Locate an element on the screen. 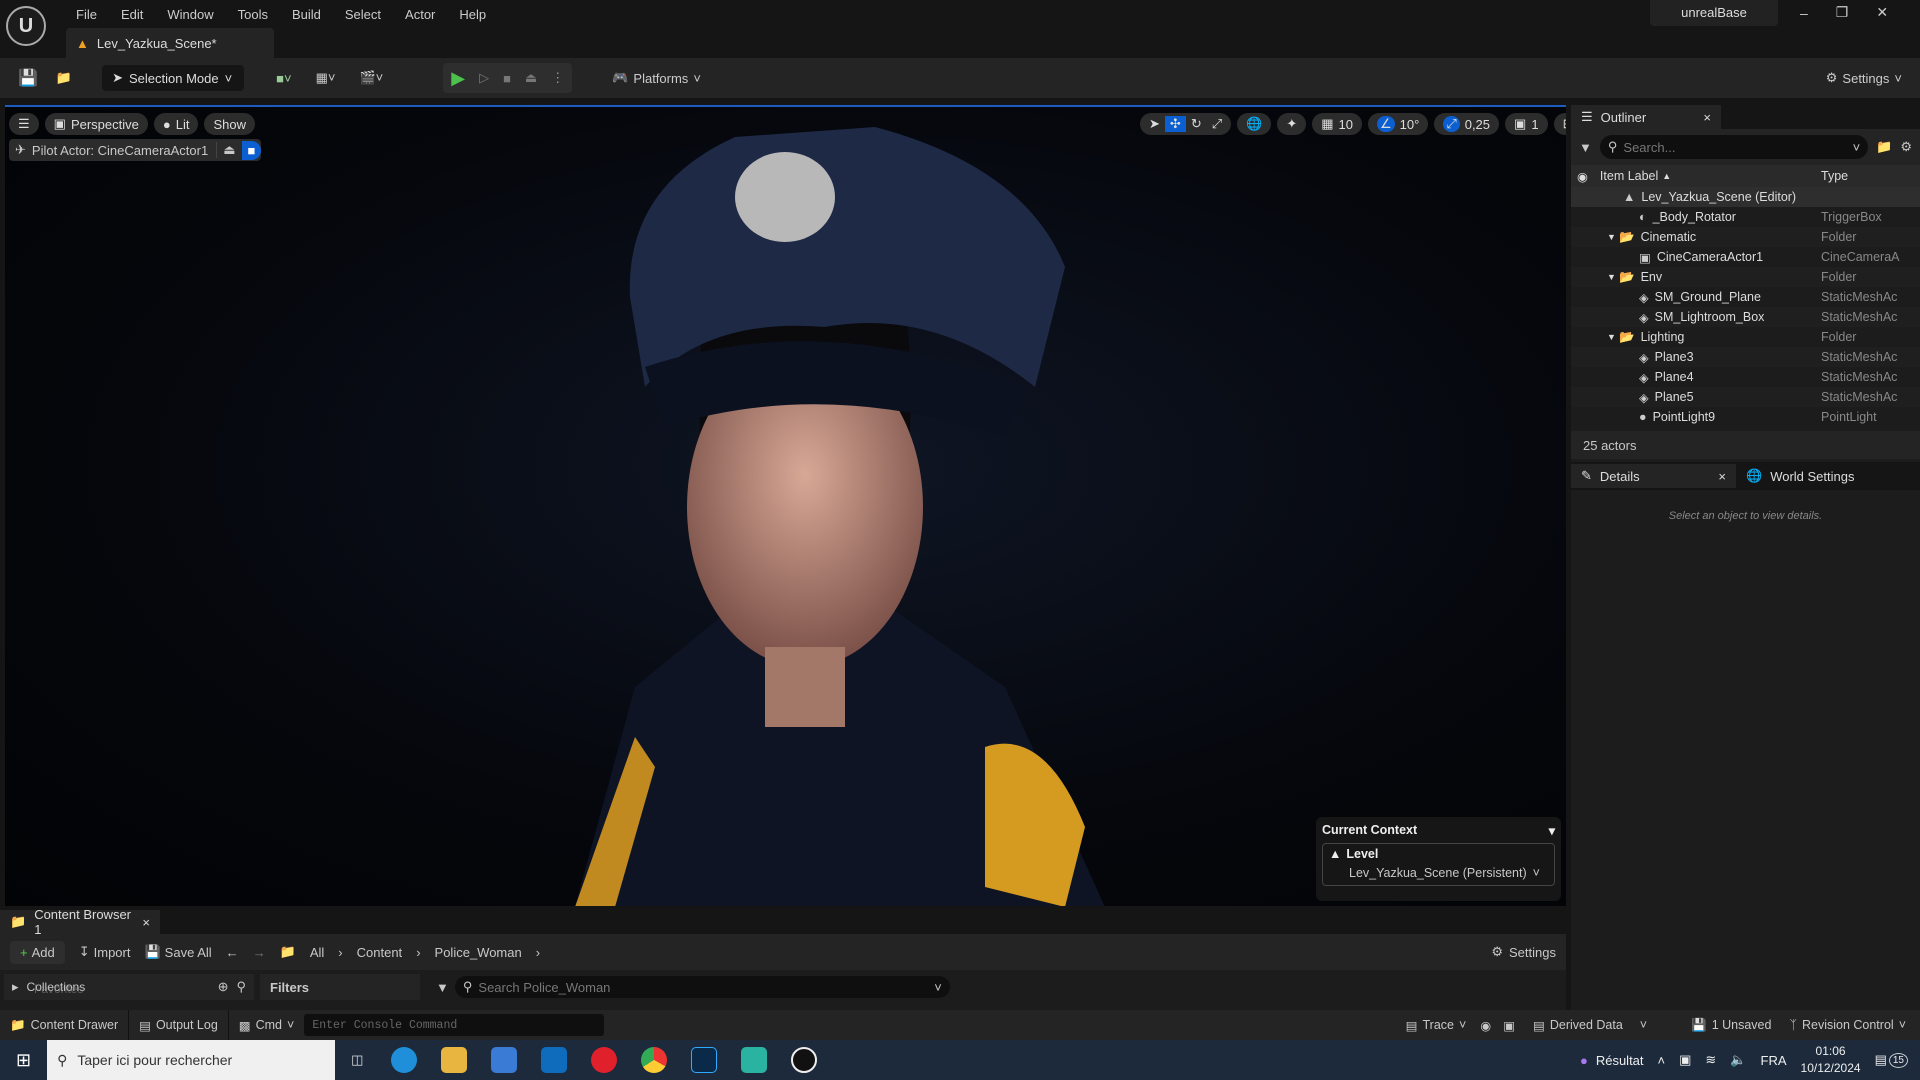  grid-snap: ▦ 10 is located at coordinates (1337, 124).